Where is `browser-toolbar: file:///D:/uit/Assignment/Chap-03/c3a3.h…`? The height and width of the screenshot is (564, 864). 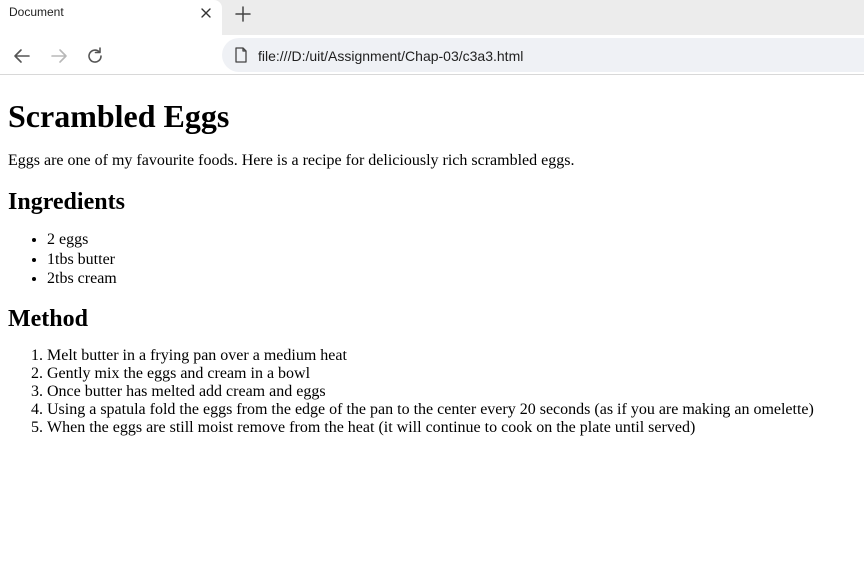 browser-toolbar: file:///D:/uit/Assignment/Chap-03/c3a3.h… is located at coordinates (432, 55).